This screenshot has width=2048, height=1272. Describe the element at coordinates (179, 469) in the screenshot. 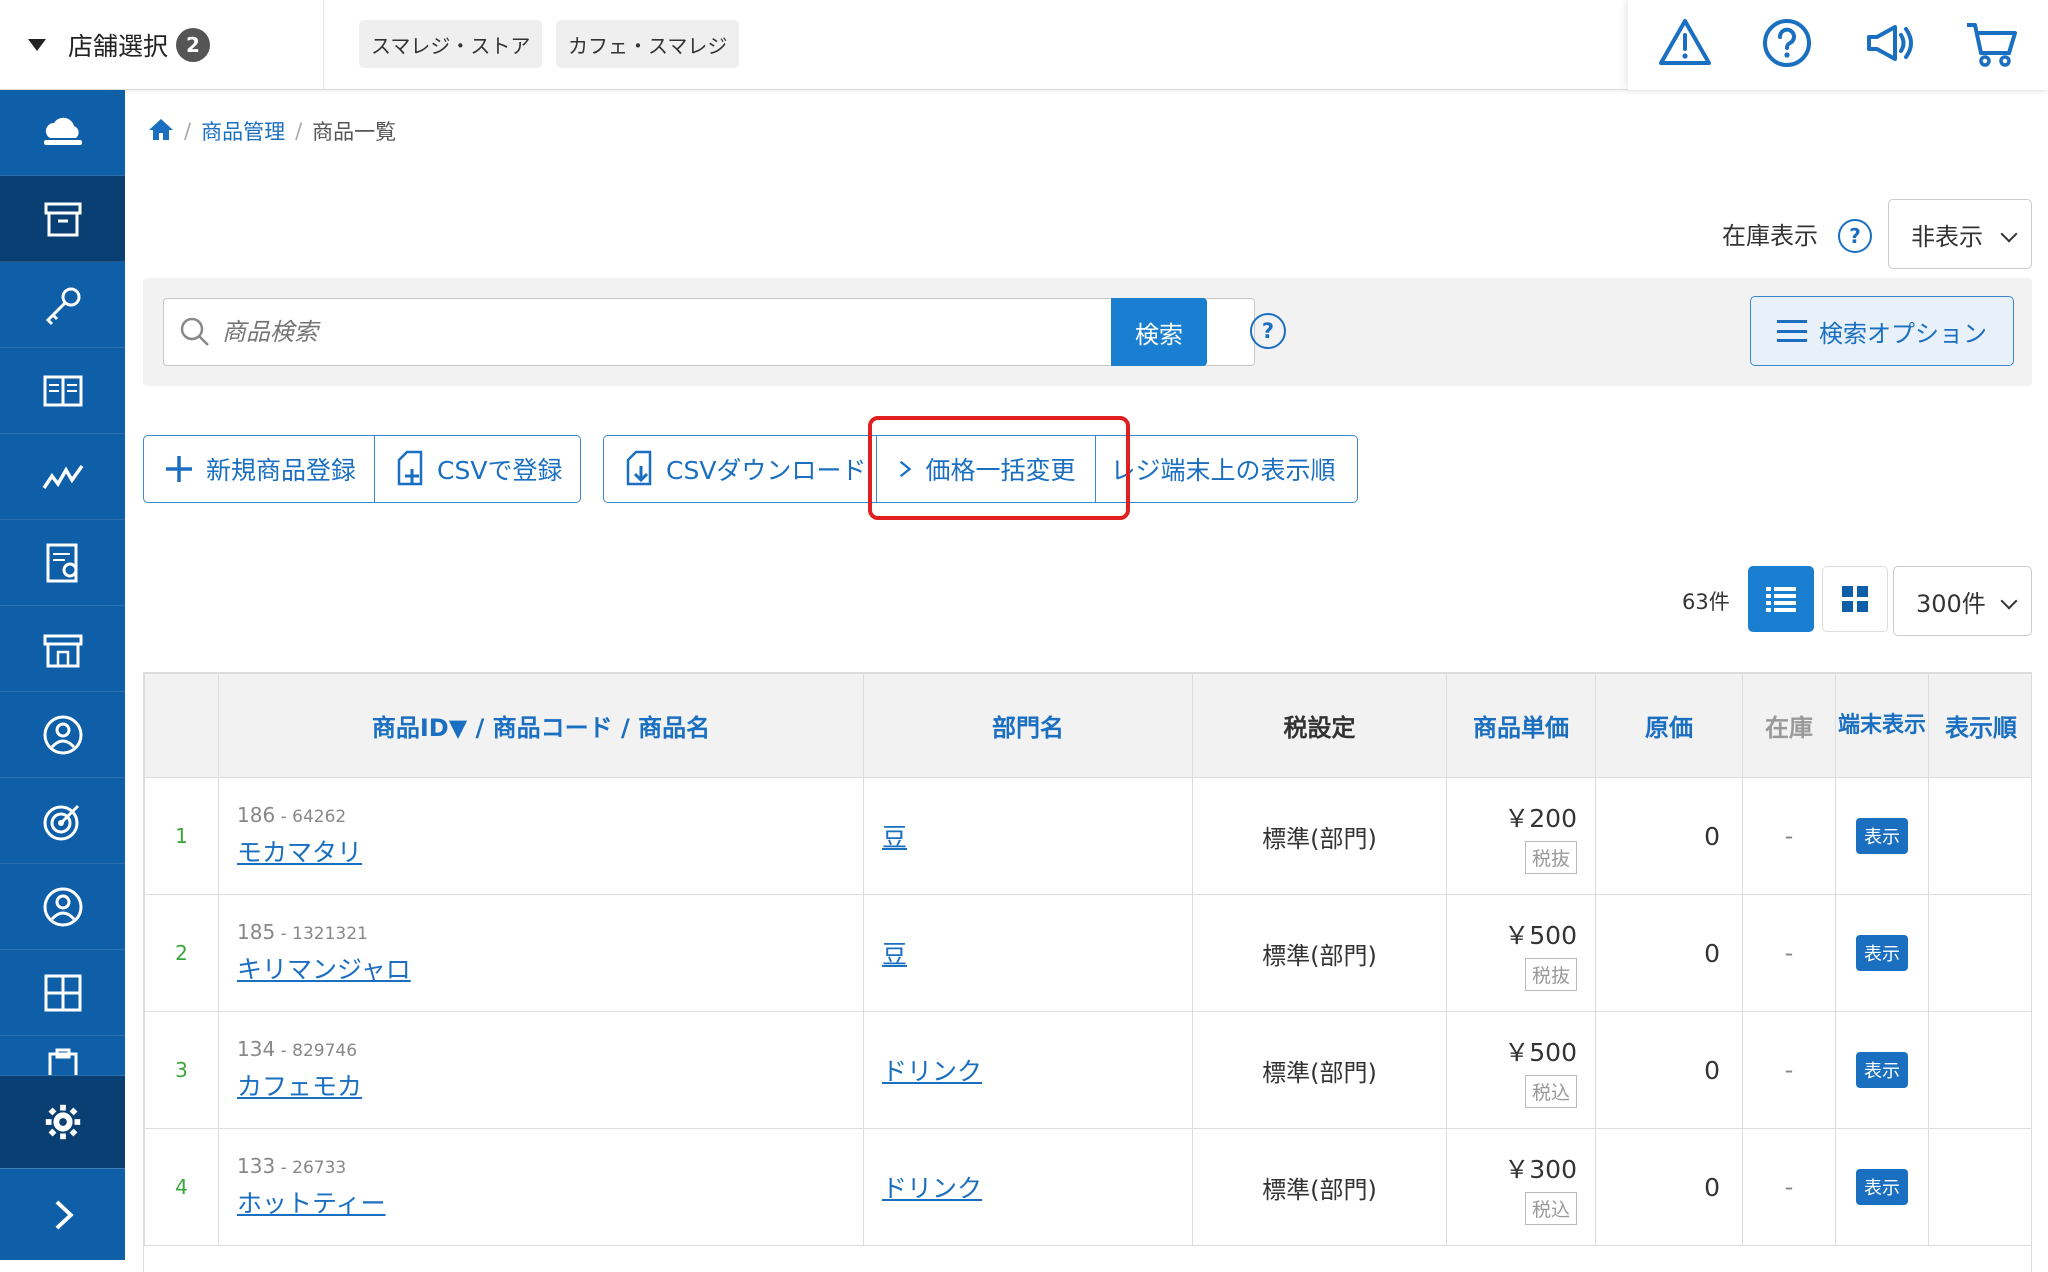

I see `plus-icon` at that location.